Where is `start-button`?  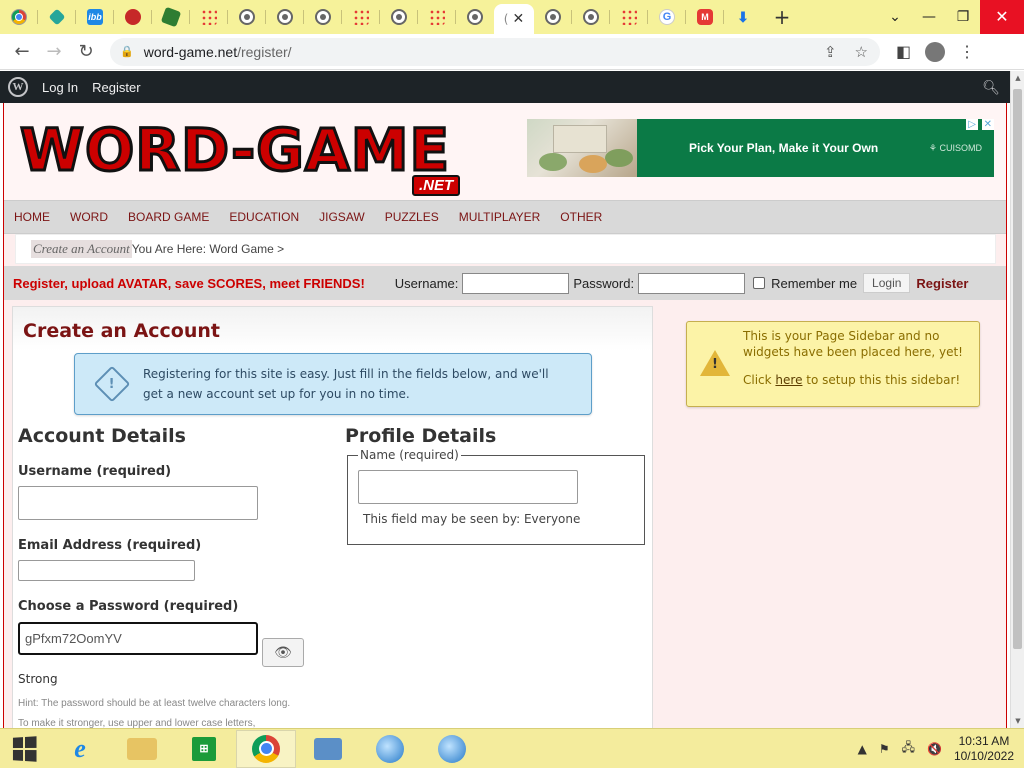 start-button is located at coordinates (24, 748).